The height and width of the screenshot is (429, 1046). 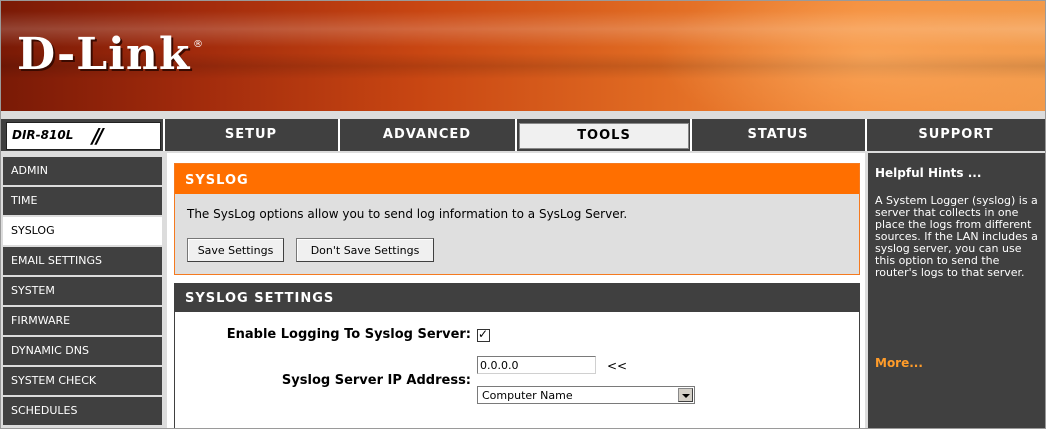 What do you see at coordinates (617, 366) in the screenshot?
I see `copy-arrows: <<` at bounding box center [617, 366].